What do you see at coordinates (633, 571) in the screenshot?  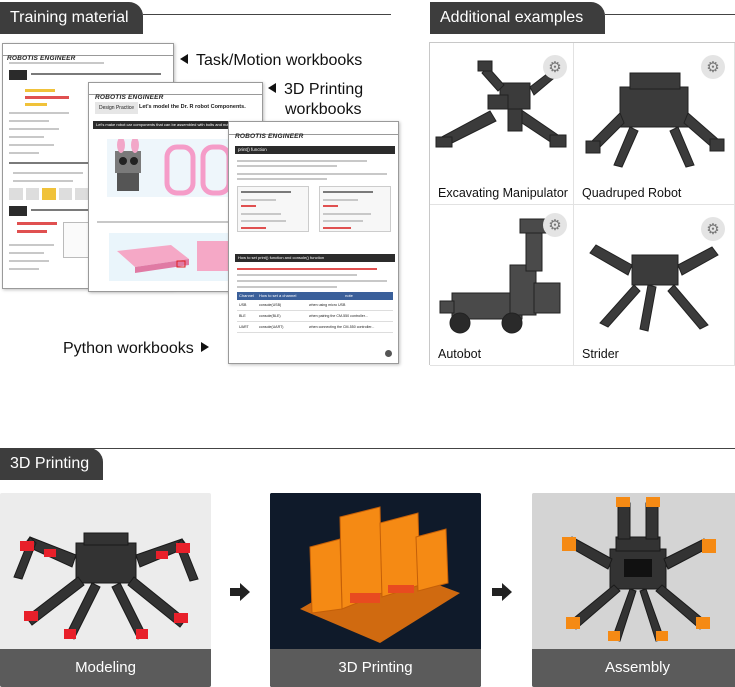 I see `assembled-robot-image` at bounding box center [633, 571].